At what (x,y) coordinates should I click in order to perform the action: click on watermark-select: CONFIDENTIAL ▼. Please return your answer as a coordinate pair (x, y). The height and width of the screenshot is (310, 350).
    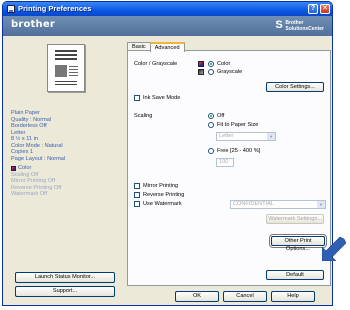
    Looking at the image, I should click on (278, 204).